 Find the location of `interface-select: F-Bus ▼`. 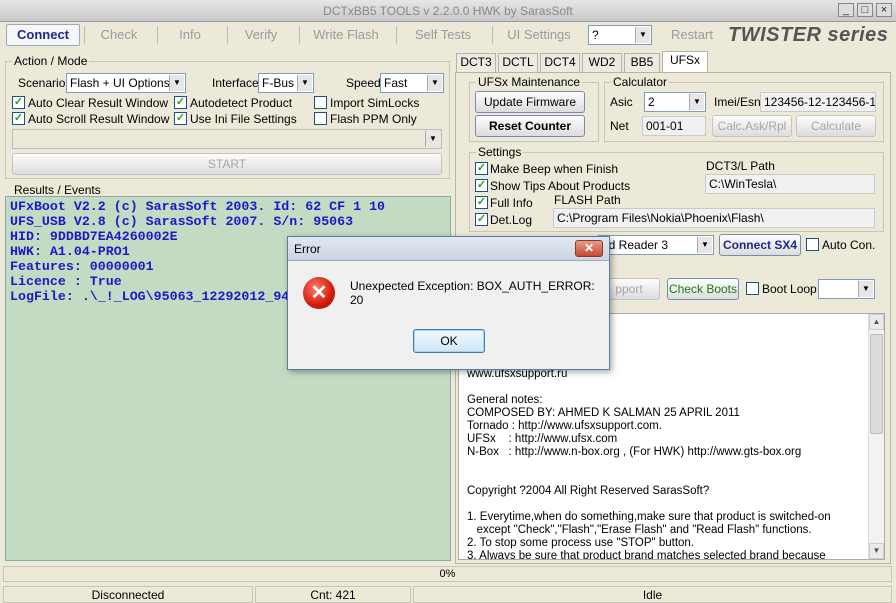

interface-select: F-Bus ▼ is located at coordinates (286, 83).